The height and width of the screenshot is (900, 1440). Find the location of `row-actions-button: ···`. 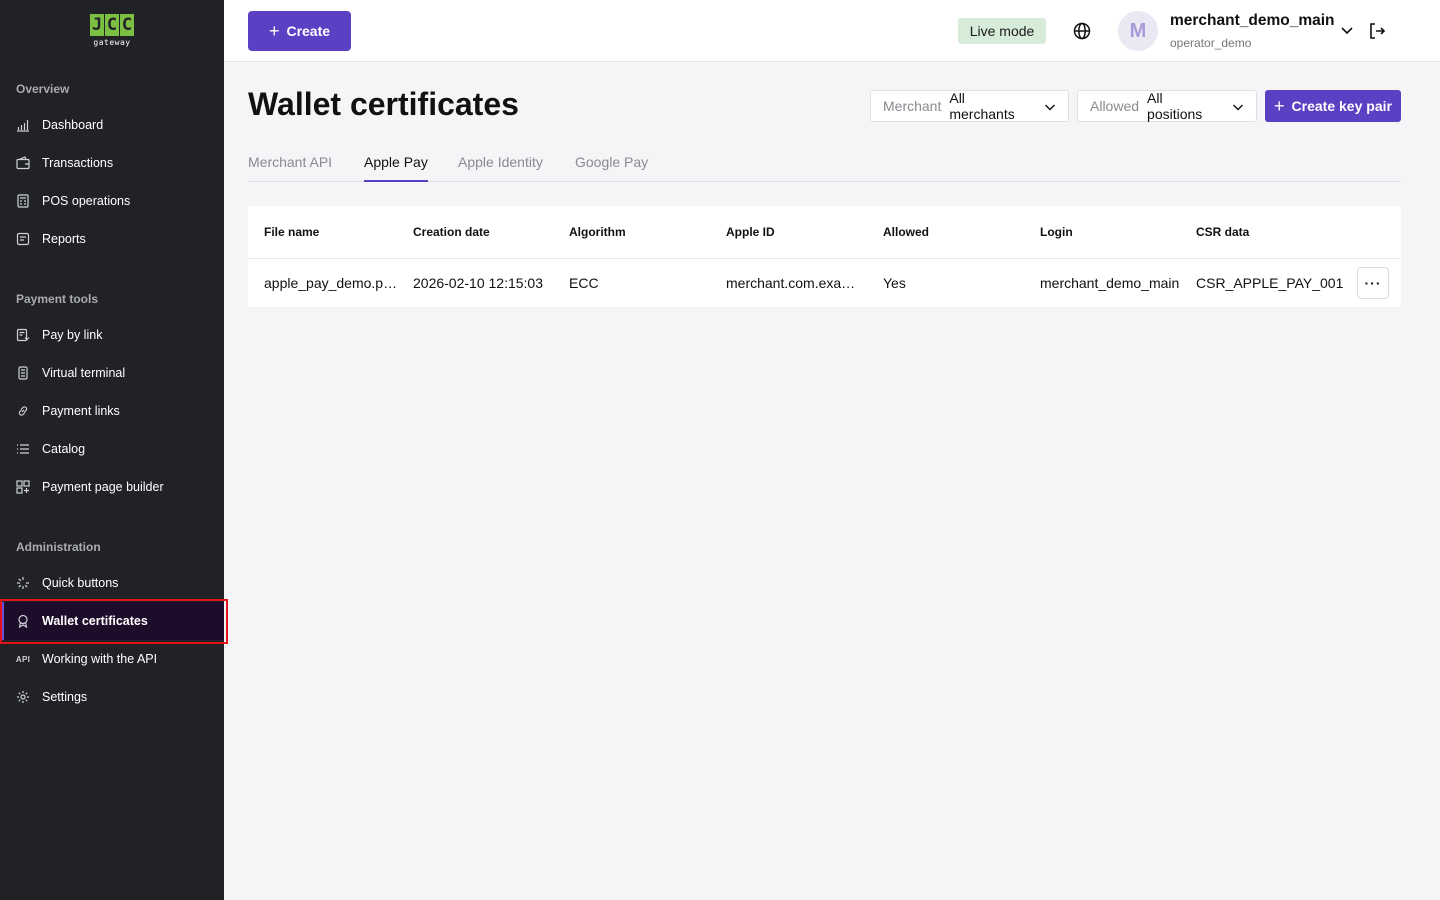

row-actions-button: ··· is located at coordinates (1373, 283).